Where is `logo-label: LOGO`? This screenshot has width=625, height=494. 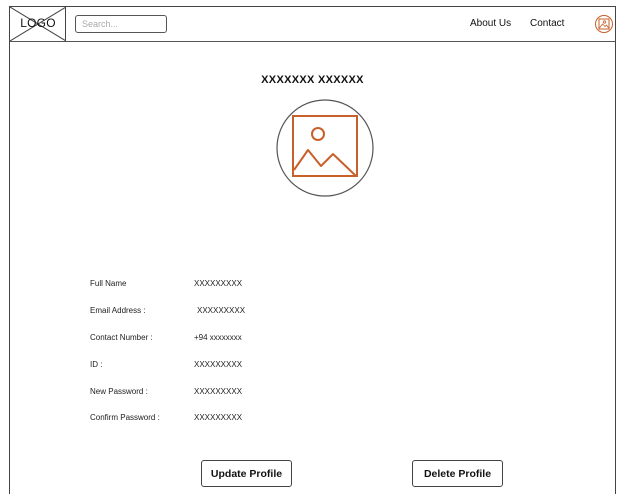 logo-label: LOGO is located at coordinates (38, 23).